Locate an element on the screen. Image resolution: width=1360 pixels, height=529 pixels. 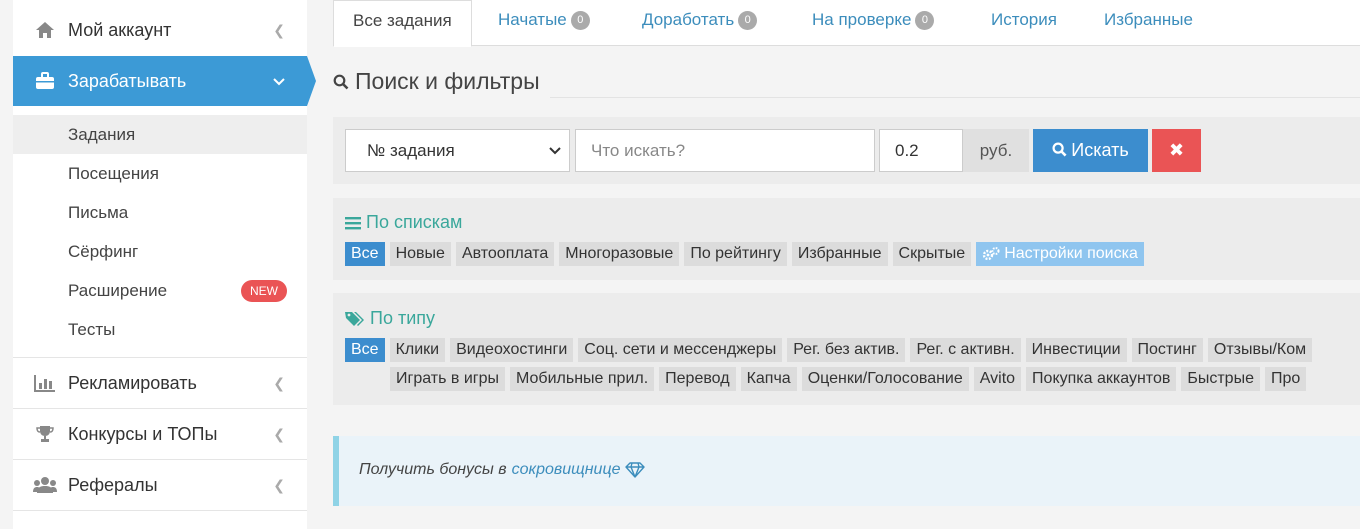
filter-tag: Соц. сети и мессенджеры is located at coordinates (680, 350).